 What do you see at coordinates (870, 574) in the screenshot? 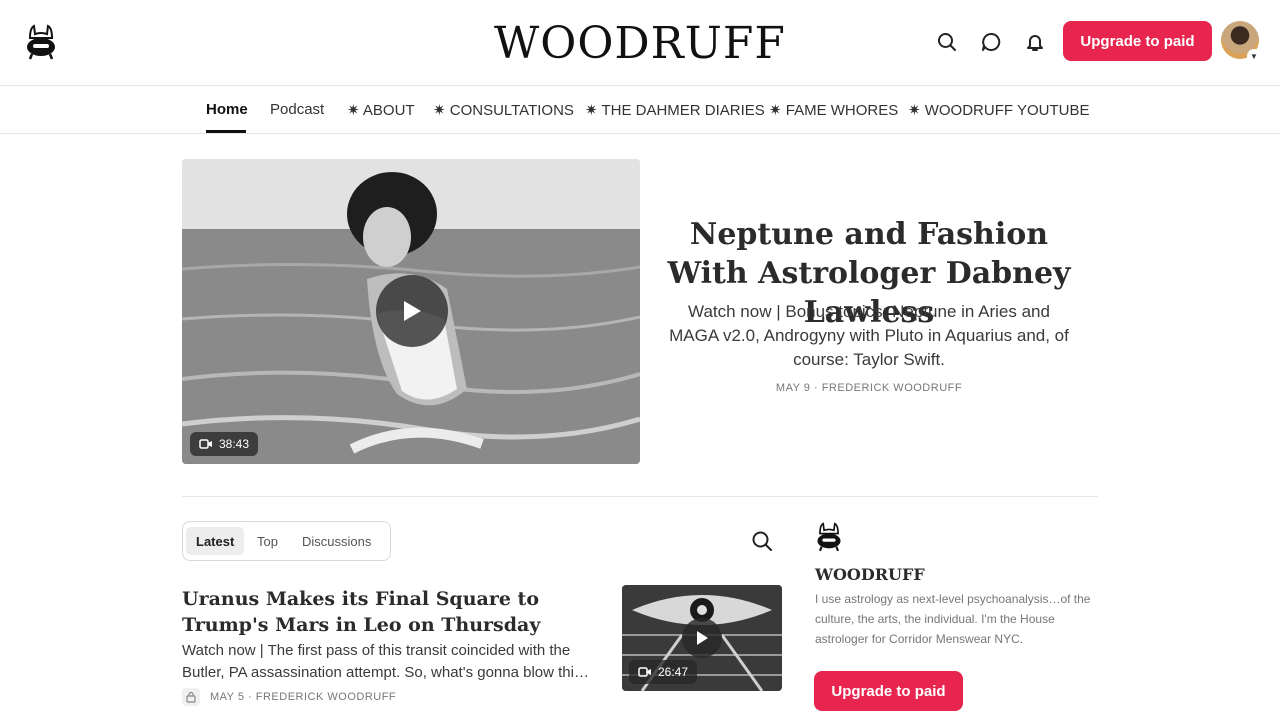
I see `sidebar-publication-name: WOODRUFF` at bounding box center [870, 574].